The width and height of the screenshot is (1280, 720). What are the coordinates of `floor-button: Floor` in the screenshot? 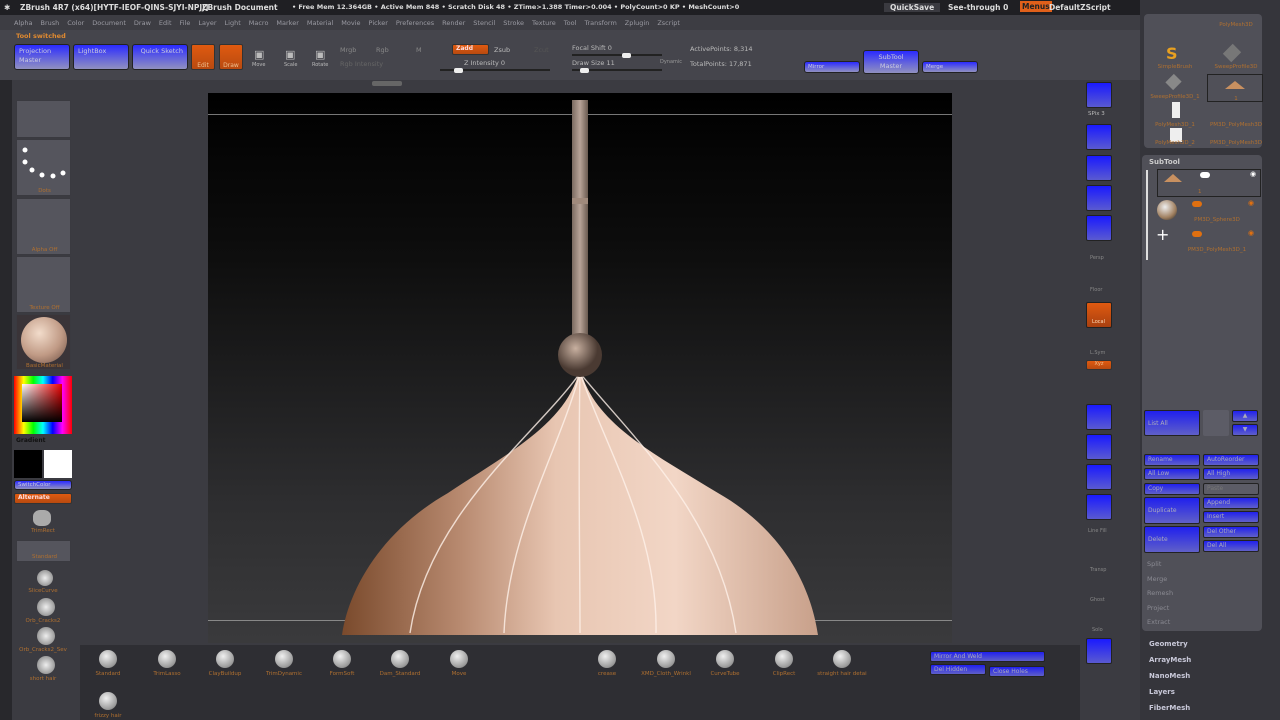 It's located at (1096, 290).